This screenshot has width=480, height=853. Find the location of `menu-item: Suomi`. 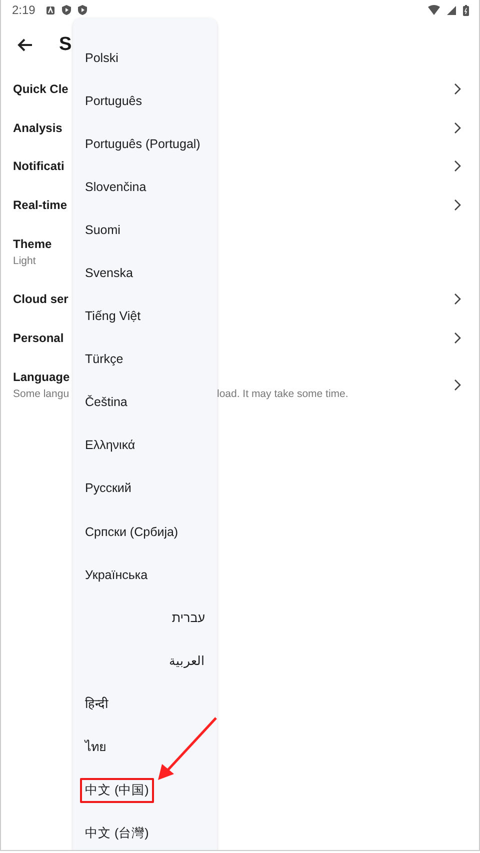

menu-item: Suomi is located at coordinates (103, 229).